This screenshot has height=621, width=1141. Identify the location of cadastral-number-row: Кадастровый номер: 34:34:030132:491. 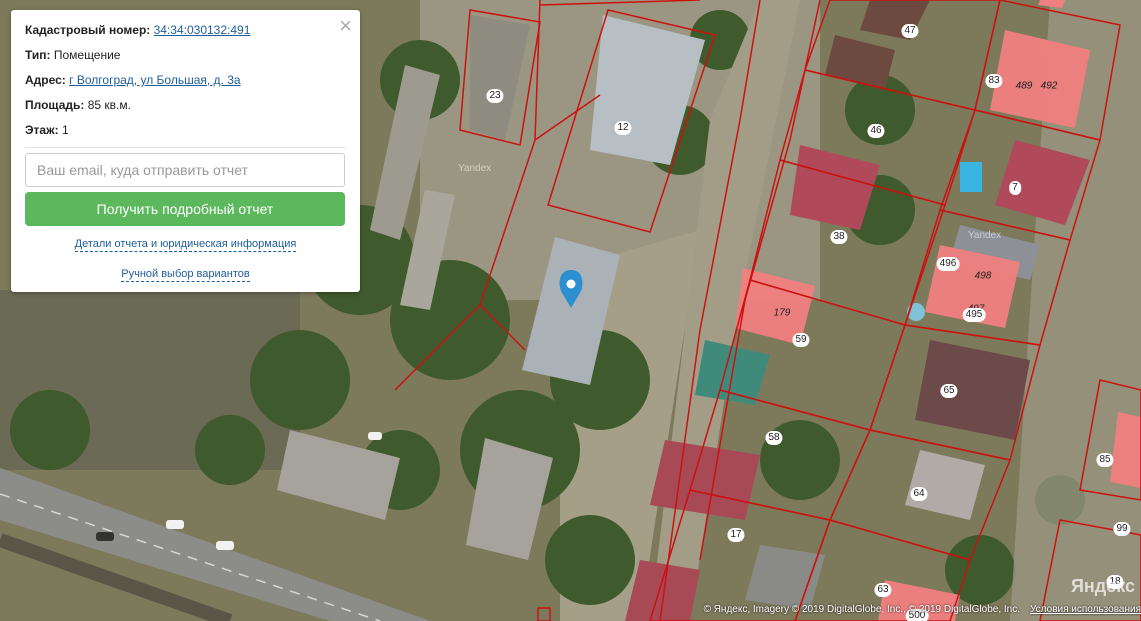
(185, 30).